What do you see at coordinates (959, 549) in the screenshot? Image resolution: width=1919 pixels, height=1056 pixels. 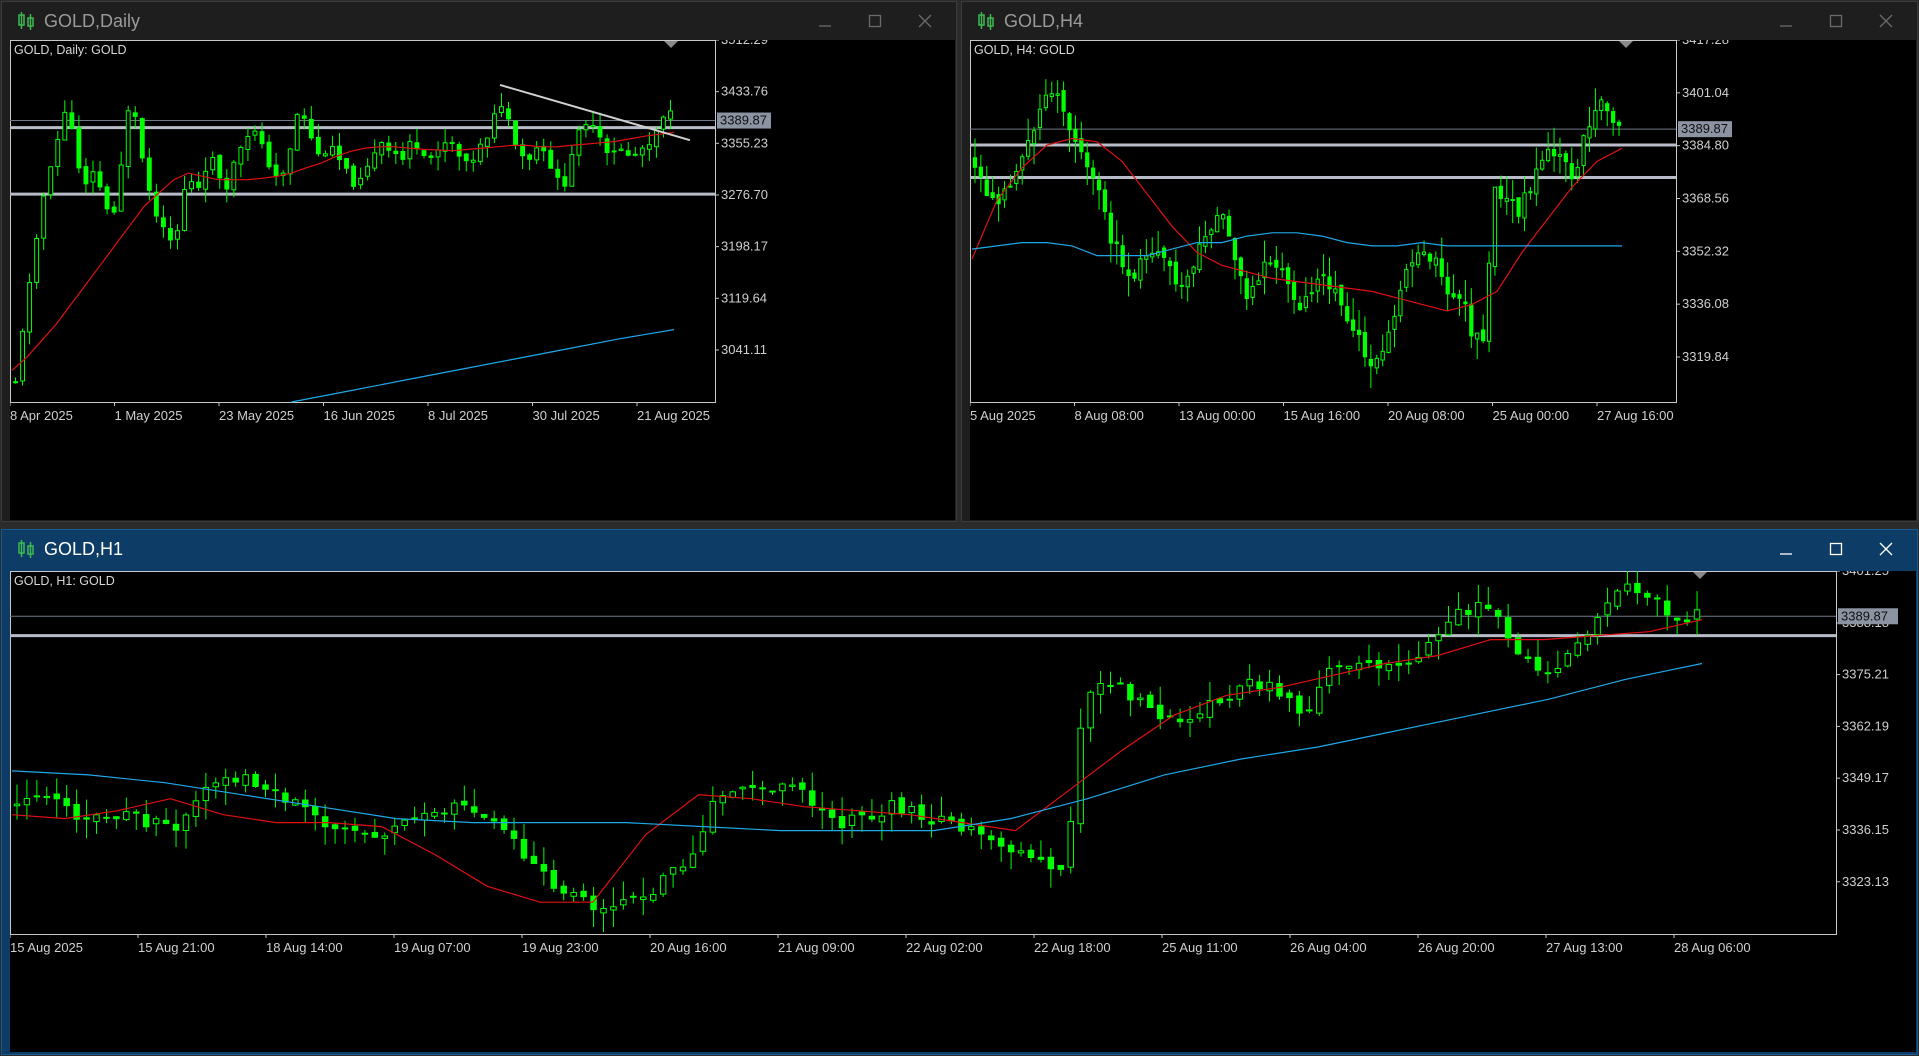 I see `window-titlebar: GOLD,H1` at bounding box center [959, 549].